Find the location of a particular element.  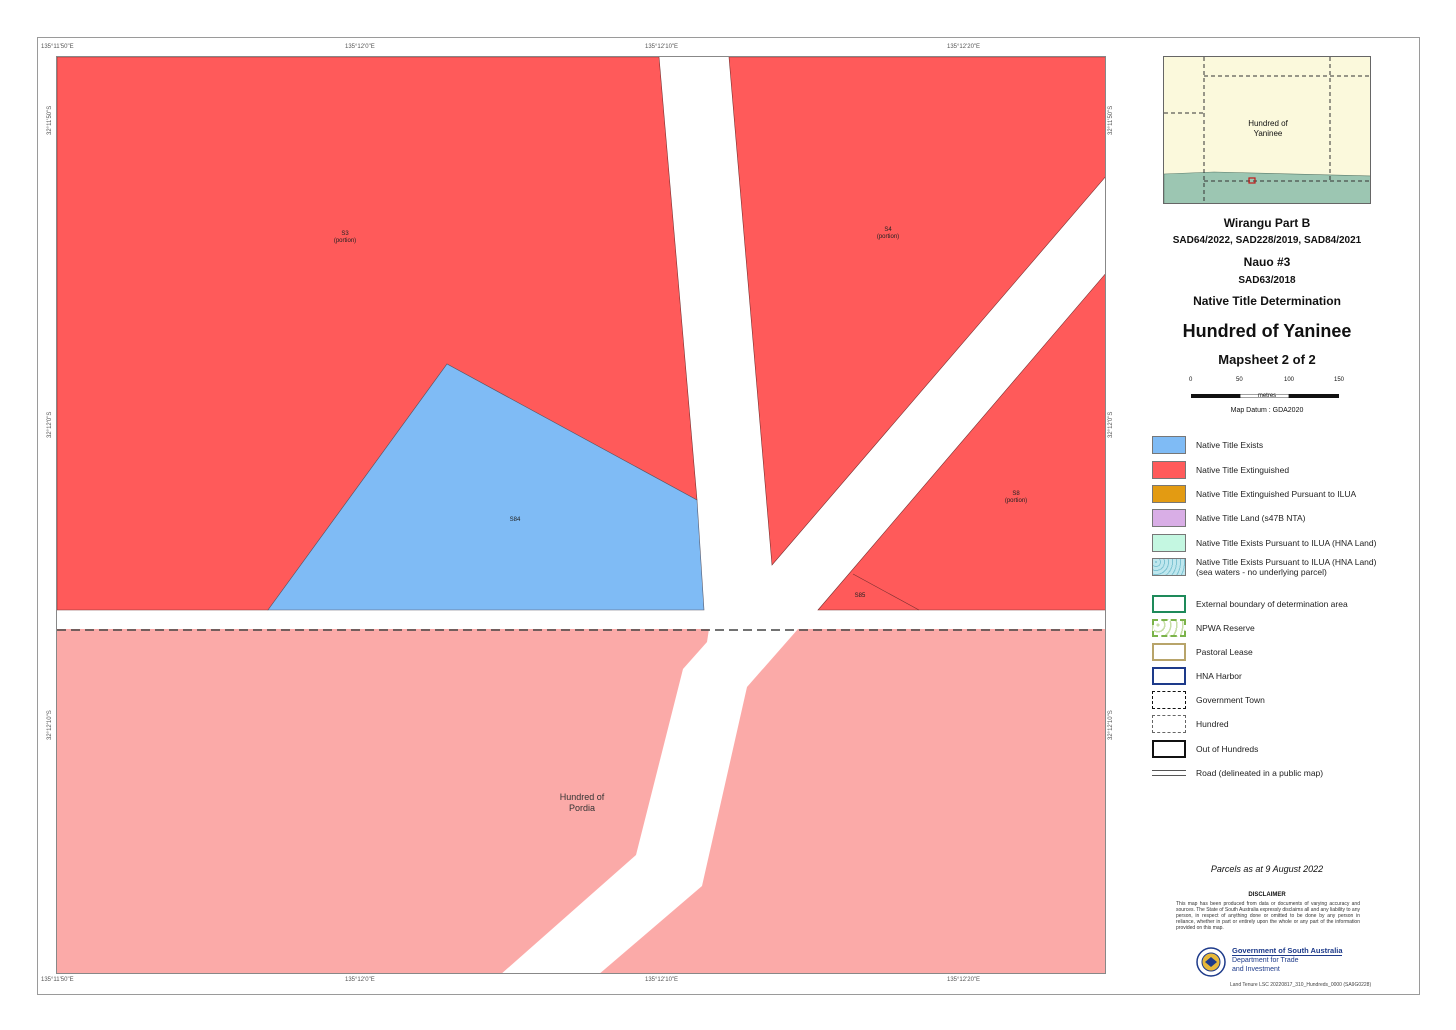

legend-label: Road (delineated in a public map) is located at coordinates (1260, 773).